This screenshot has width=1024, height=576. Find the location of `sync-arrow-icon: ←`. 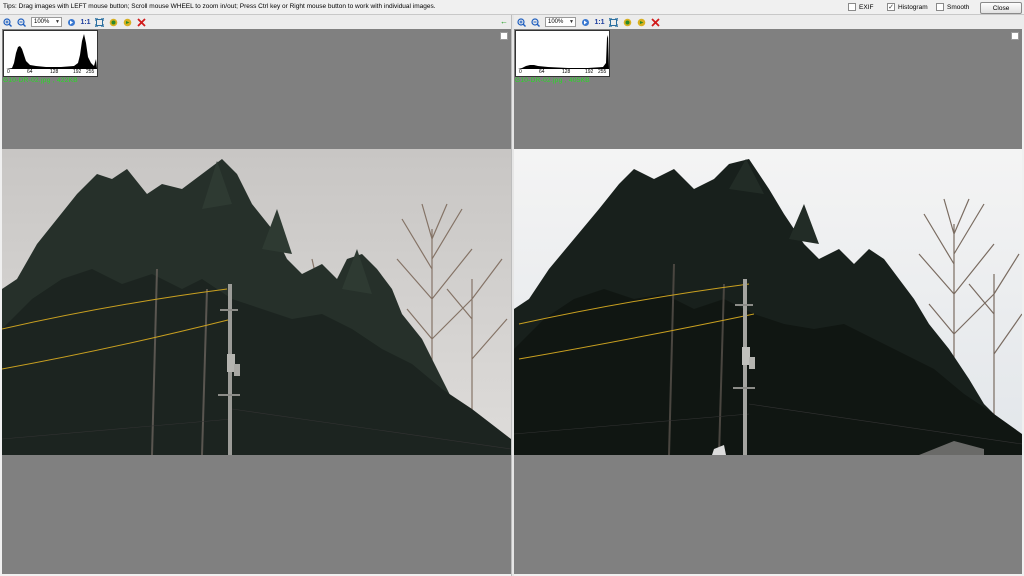

sync-arrow-icon: ← is located at coordinates (504, 22).